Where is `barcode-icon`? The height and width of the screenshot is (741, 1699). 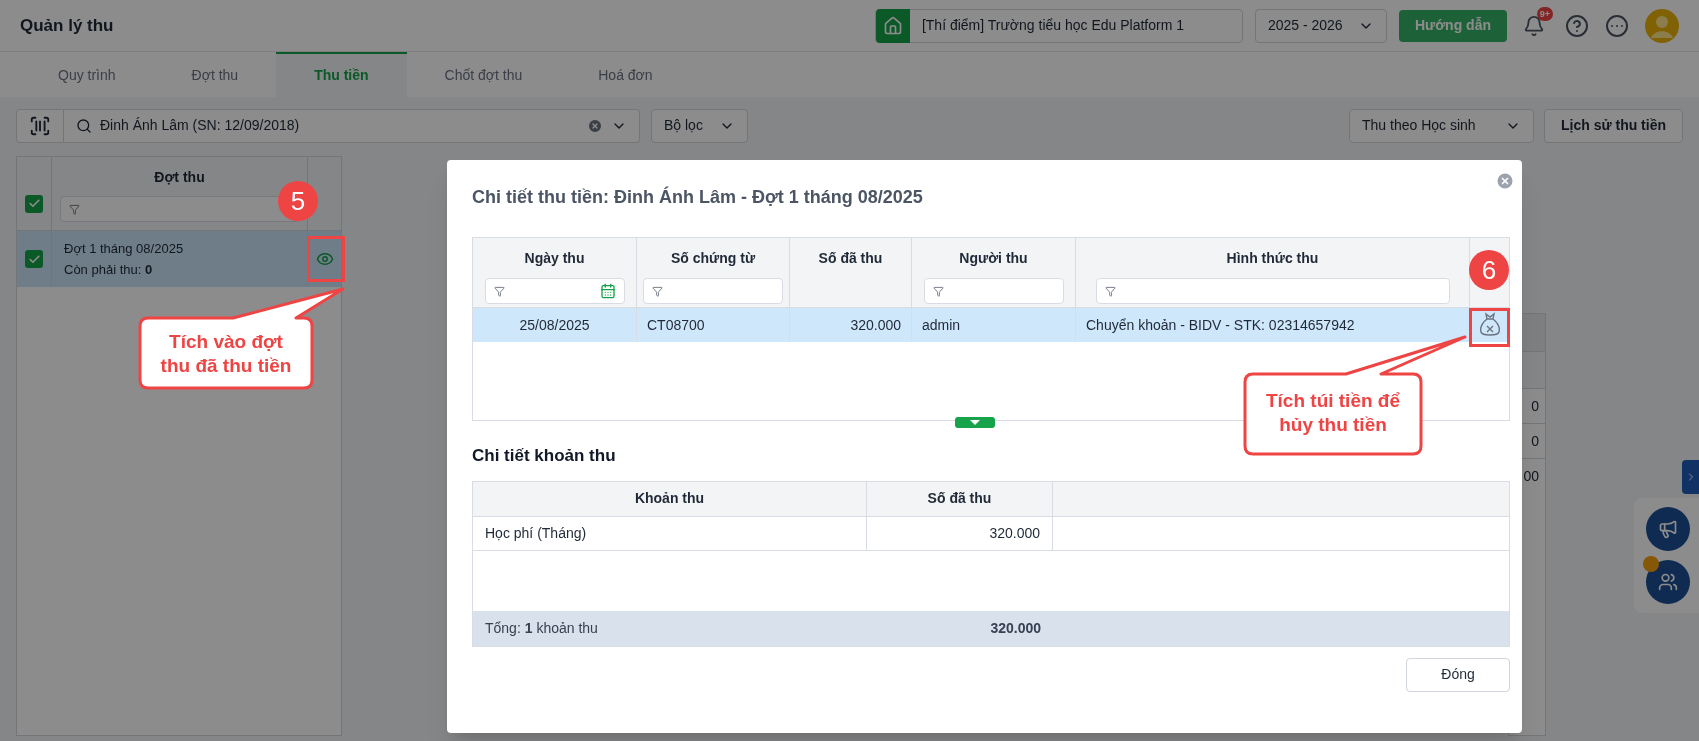
barcode-icon is located at coordinates (40, 125).